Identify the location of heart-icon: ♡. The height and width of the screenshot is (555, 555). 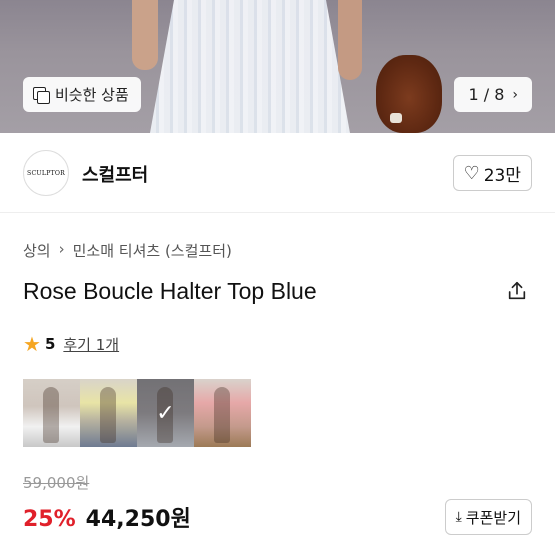
(471, 173).